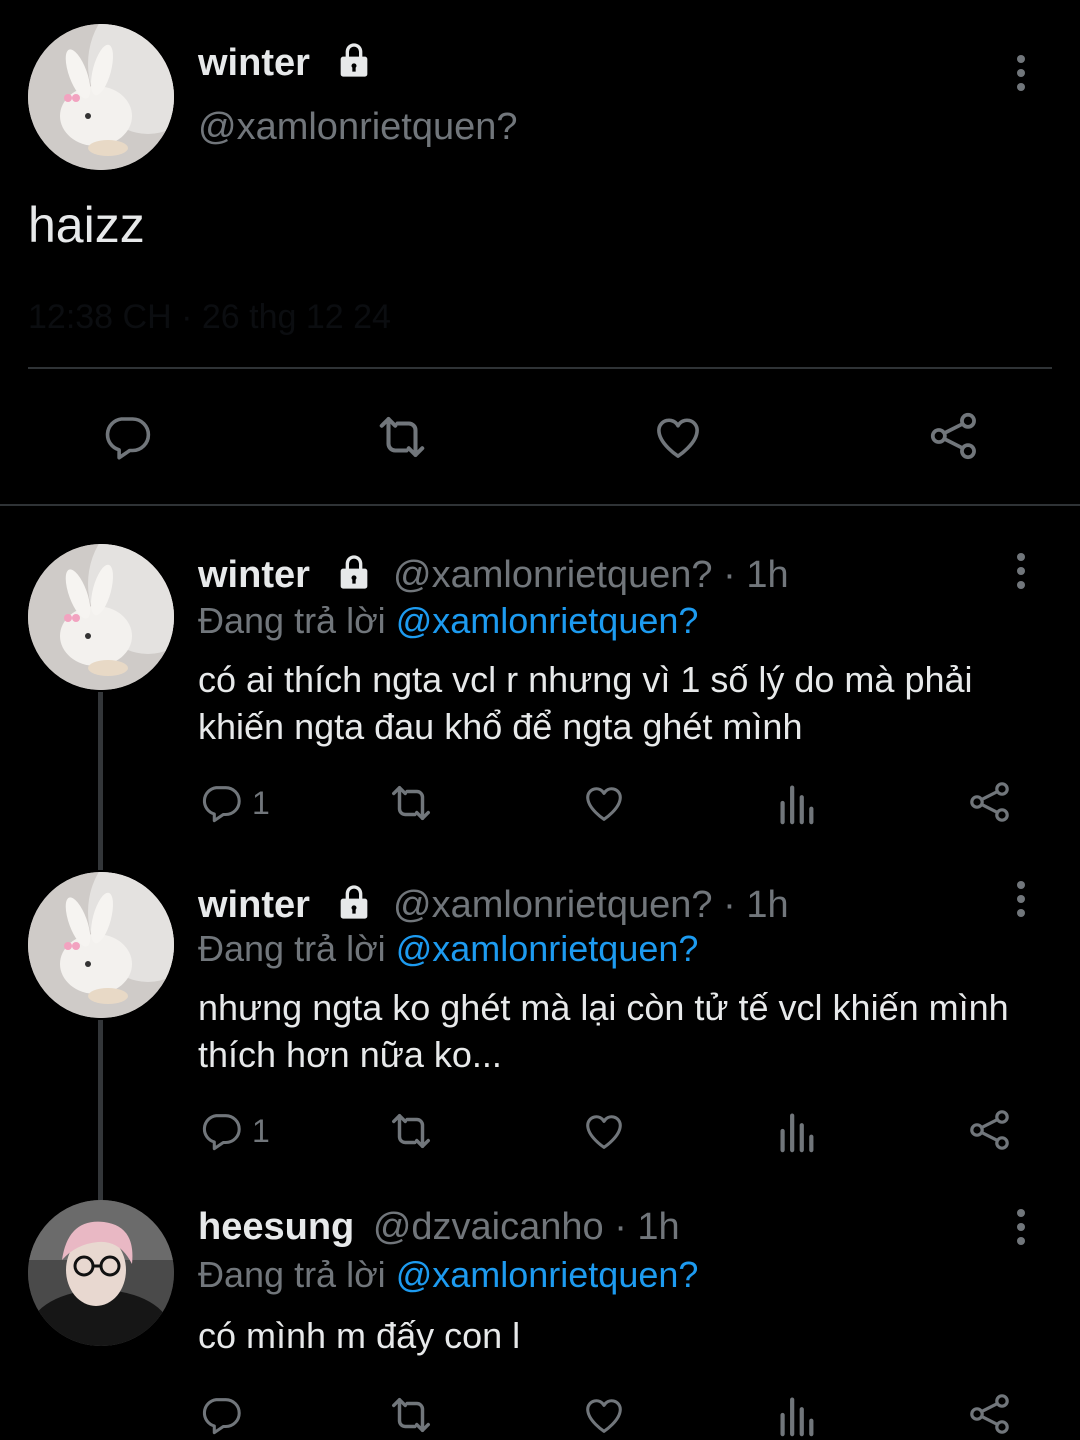 This screenshot has width=1080, height=1440. I want to click on tweet-text: haizz, so click(86, 225).